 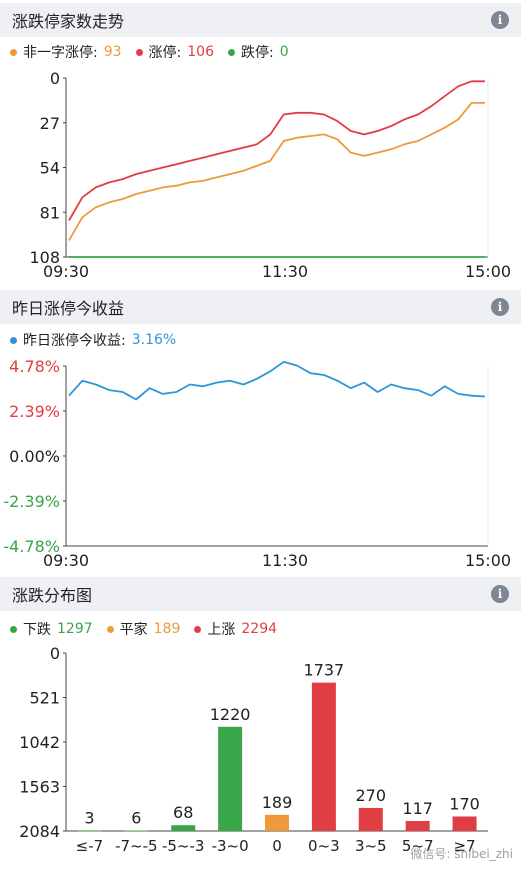 I want to click on y-tick-label: 2.39%, so click(x=34, y=411).